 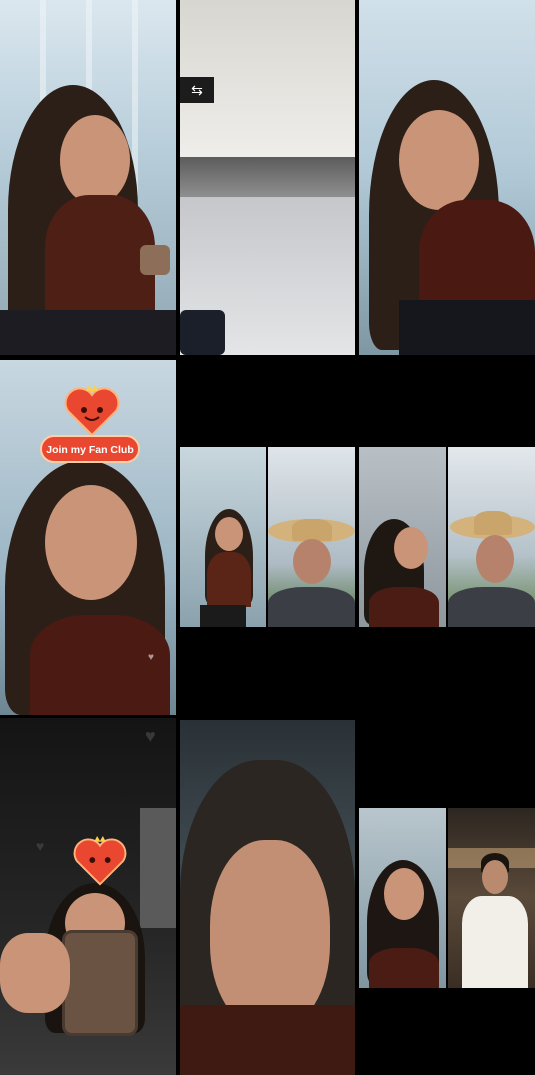 I want to click on fan-club-label: Join my Fan Club, so click(x=90, y=449).